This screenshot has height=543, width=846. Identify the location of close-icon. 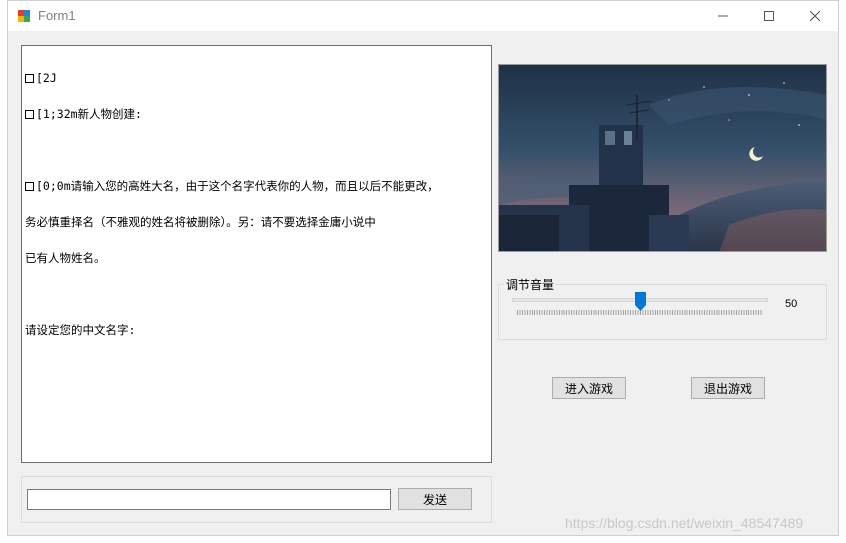
(815, 16).